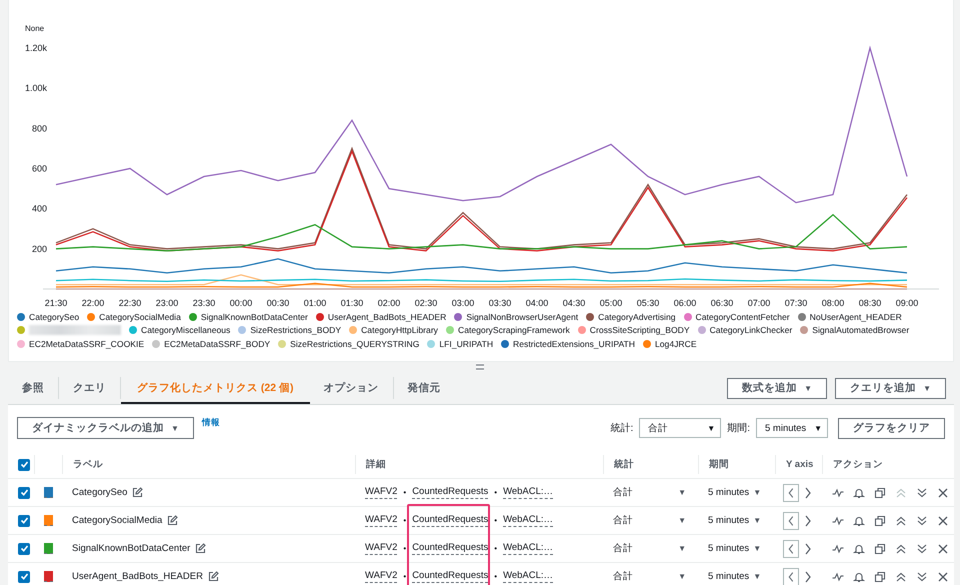 Image resolution: width=960 pixels, height=585 pixels. What do you see at coordinates (743, 317) in the screenshot?
I see `legend-label: CategoryContentFetcher` at bounding box center [743, 317].